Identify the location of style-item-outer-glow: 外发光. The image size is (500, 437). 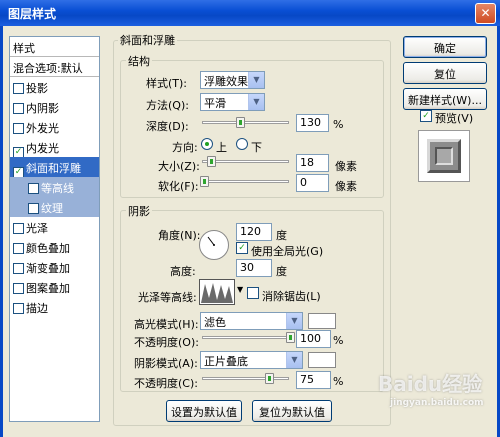
(54, 127).